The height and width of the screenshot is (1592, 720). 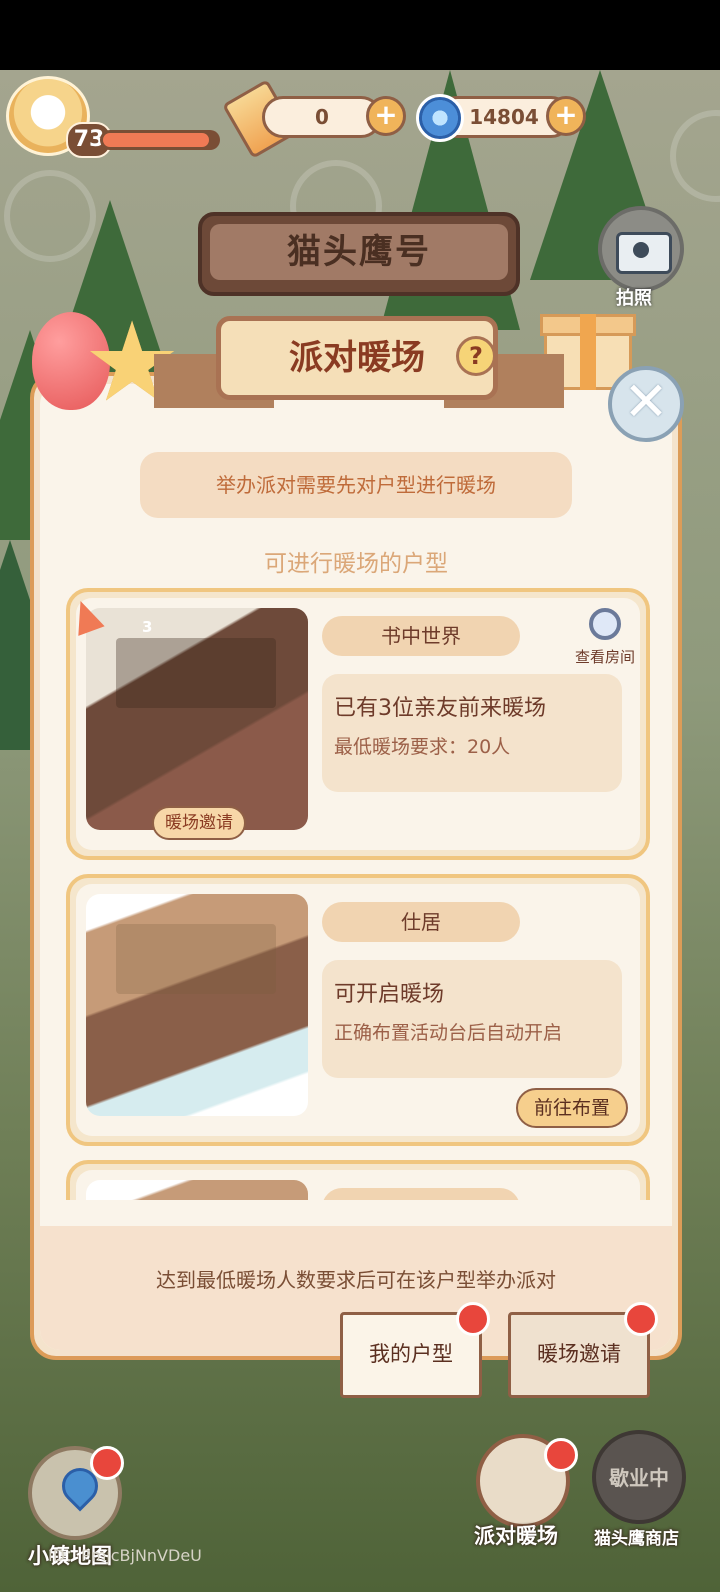 What do you see at coordinates (421, 922) in the screenshot?
I see `room-name: 仕居` at bounding box center [421, 922].